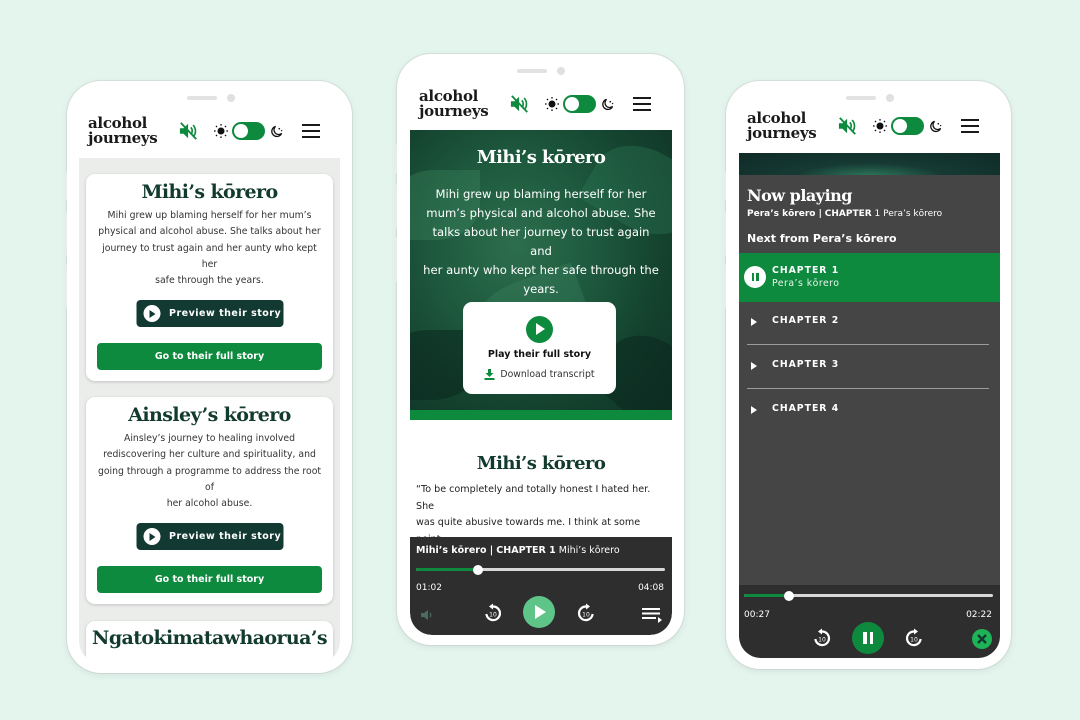 This screenshot has height=720, width=1080. What do you see at coordinates (755, 277) in the screenshot?
I see `pause-icon` at bounding box center [755, 277].